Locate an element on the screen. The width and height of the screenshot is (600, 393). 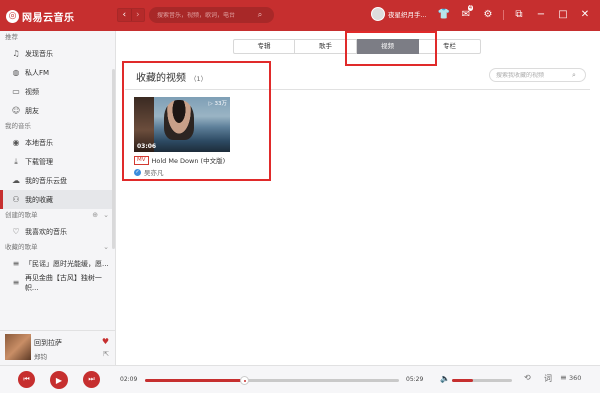
avatar is located at coordinates (378, 14).